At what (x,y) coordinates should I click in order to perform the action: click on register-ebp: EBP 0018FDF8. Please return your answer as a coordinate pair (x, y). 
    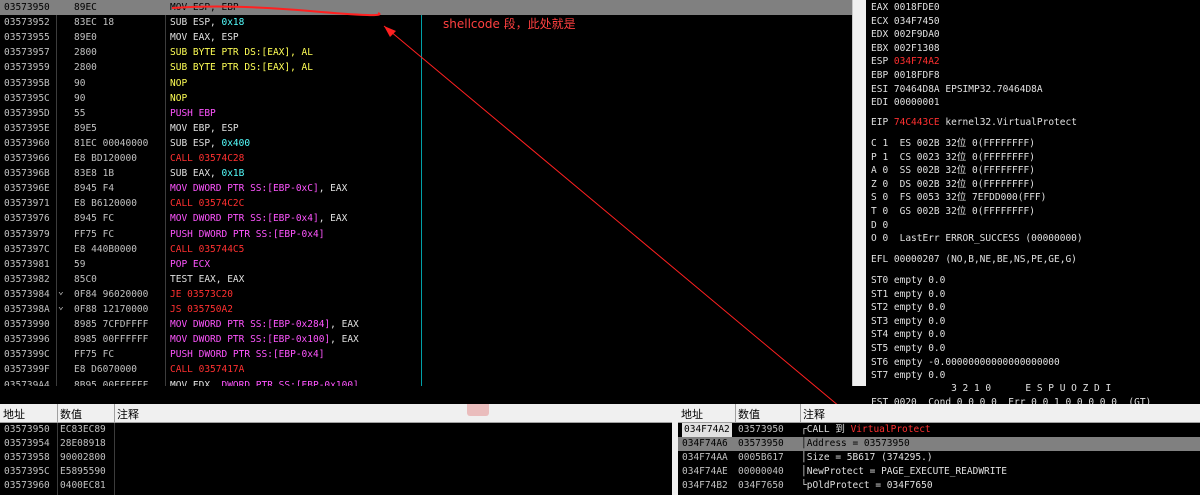
    Looking at the image, I should click on (905, 75).